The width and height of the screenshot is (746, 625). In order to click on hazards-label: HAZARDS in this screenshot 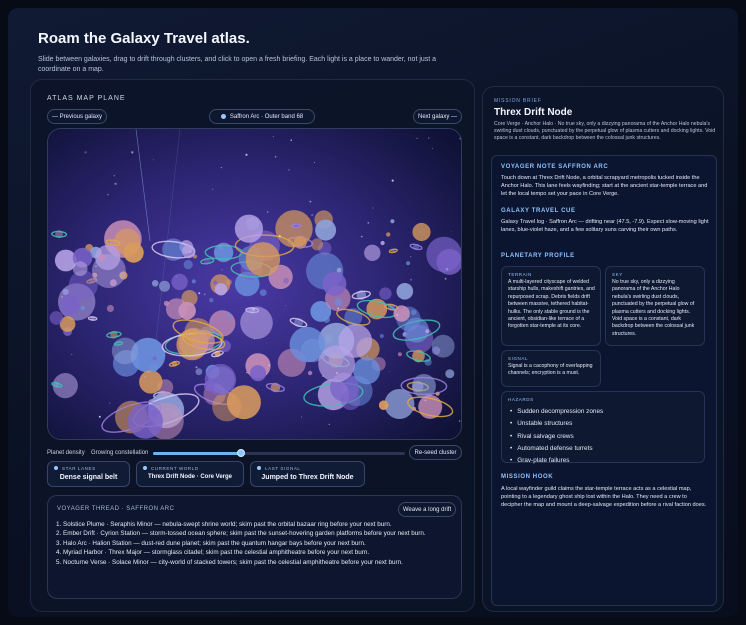, I will do `click(521, 399)`.